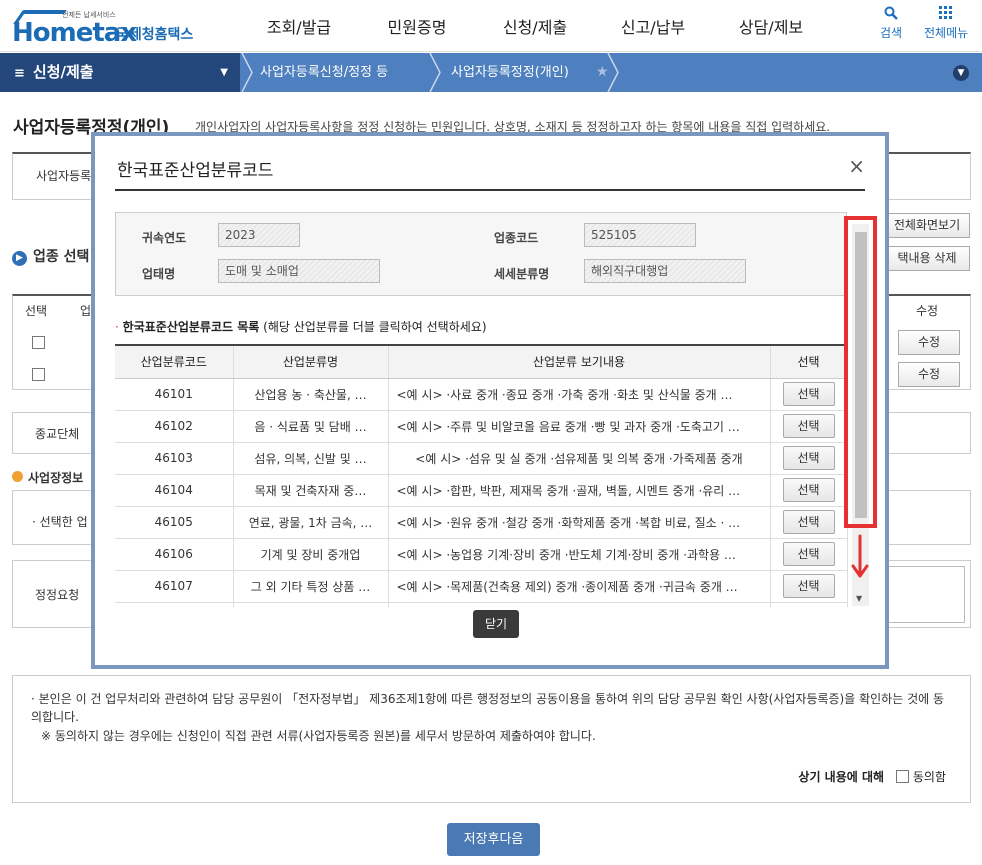 The width and height of the screenshot is (982, 865). What do you see at coordinates (19, 73) in the screenshot?
I see `menu-list-icon: ≡` at bounding box center [19, 73].